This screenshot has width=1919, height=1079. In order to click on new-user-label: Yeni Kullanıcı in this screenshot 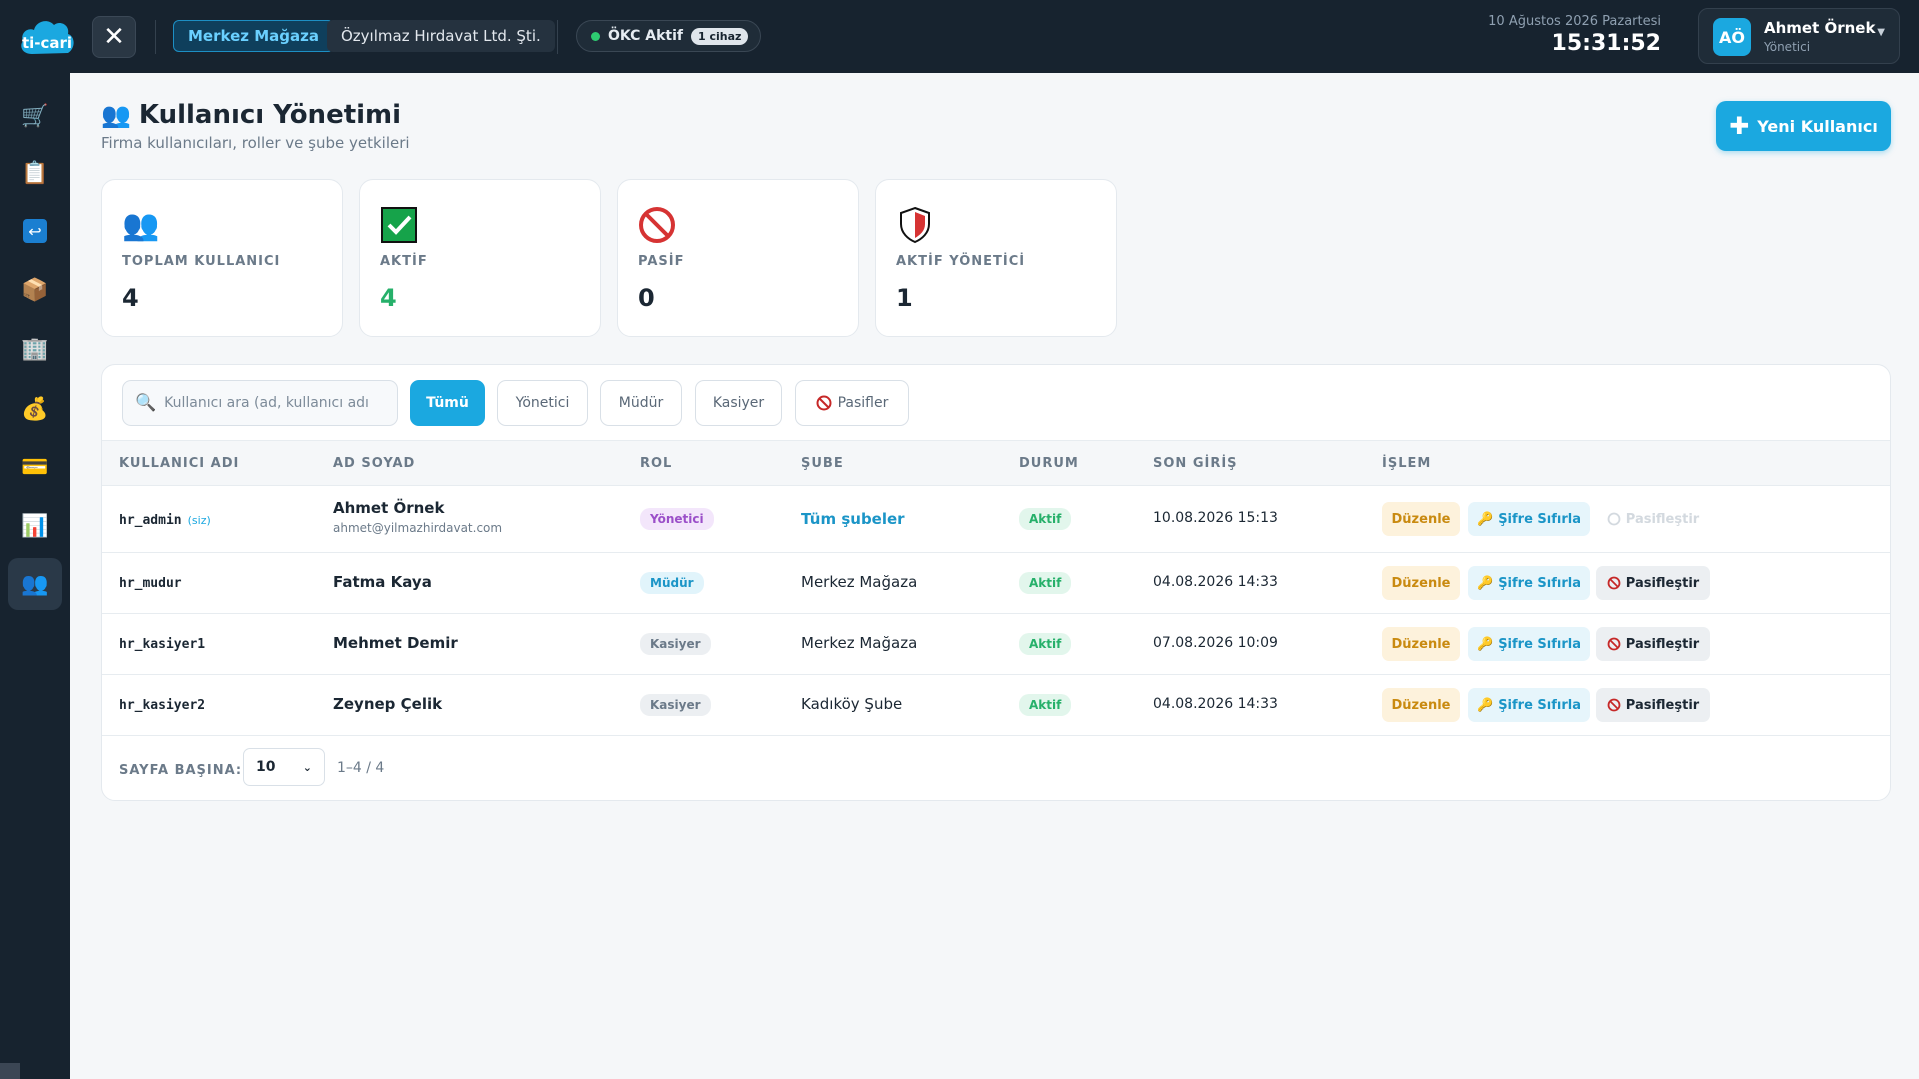, I will do `click(1817, 126)`.